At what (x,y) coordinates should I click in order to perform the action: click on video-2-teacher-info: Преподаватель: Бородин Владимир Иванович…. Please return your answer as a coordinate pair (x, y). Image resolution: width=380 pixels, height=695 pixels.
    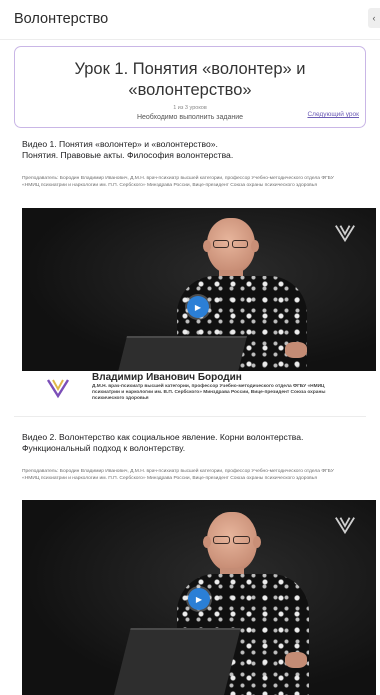
    Looking at the image, I should click on (178, 475).